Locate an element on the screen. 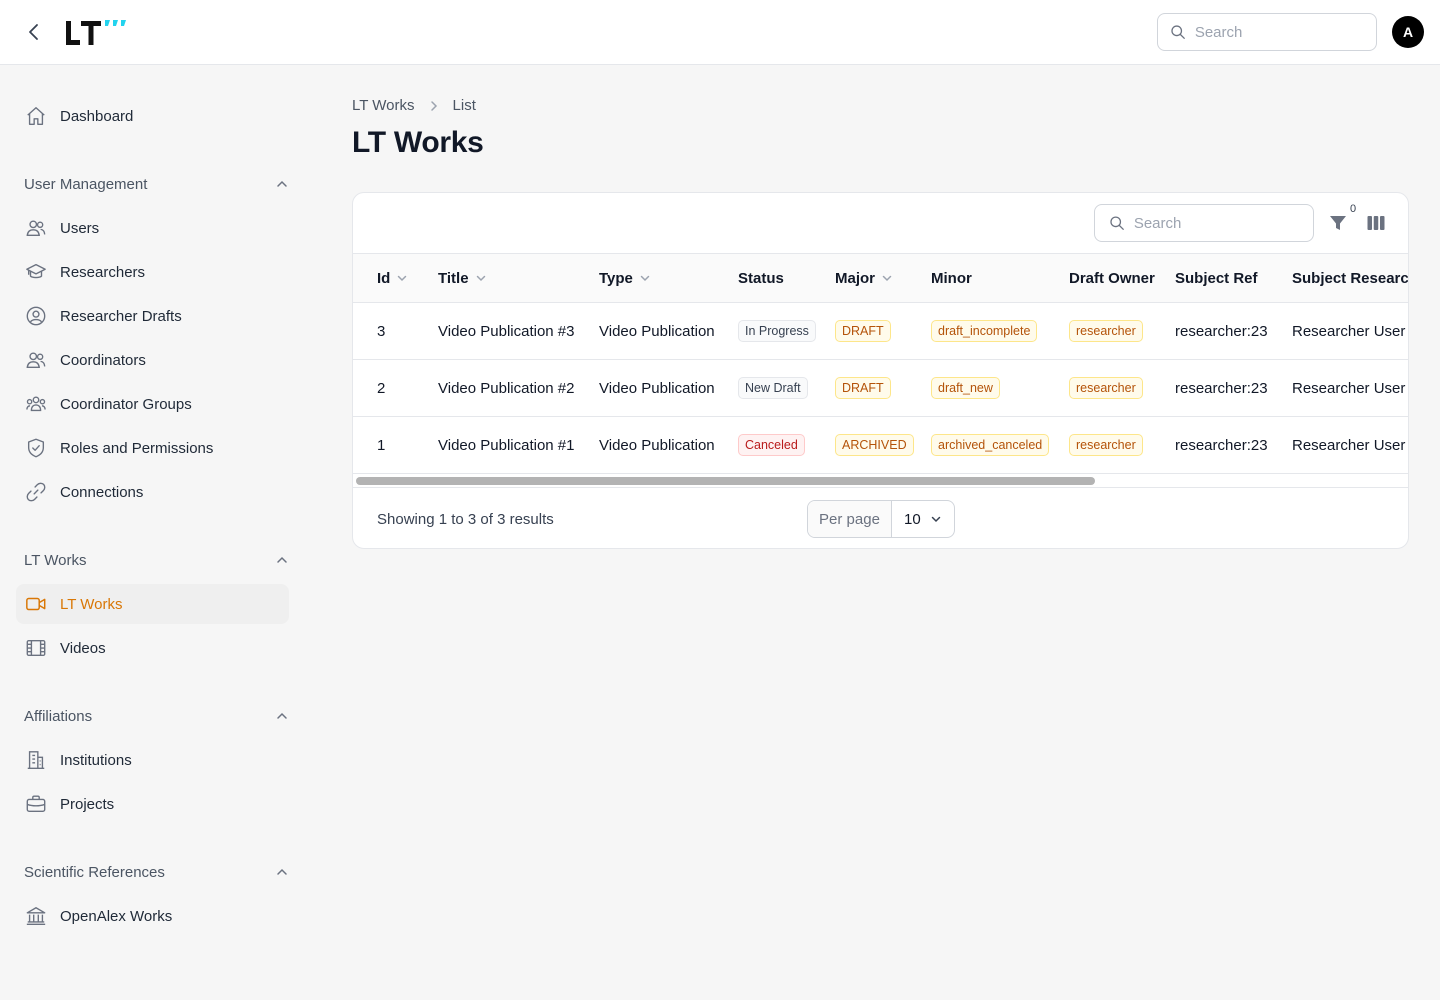 The image size is (1440, 1000). major-badge: ARCHIVED is located at coordinates (874, 445).